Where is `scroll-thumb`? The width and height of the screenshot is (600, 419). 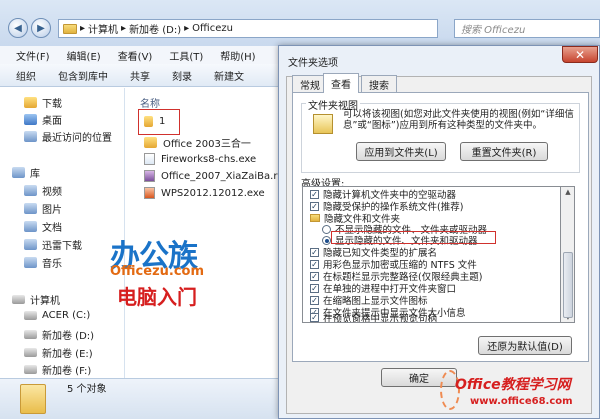
scroll-thumb is located at coordinates (568, 285).